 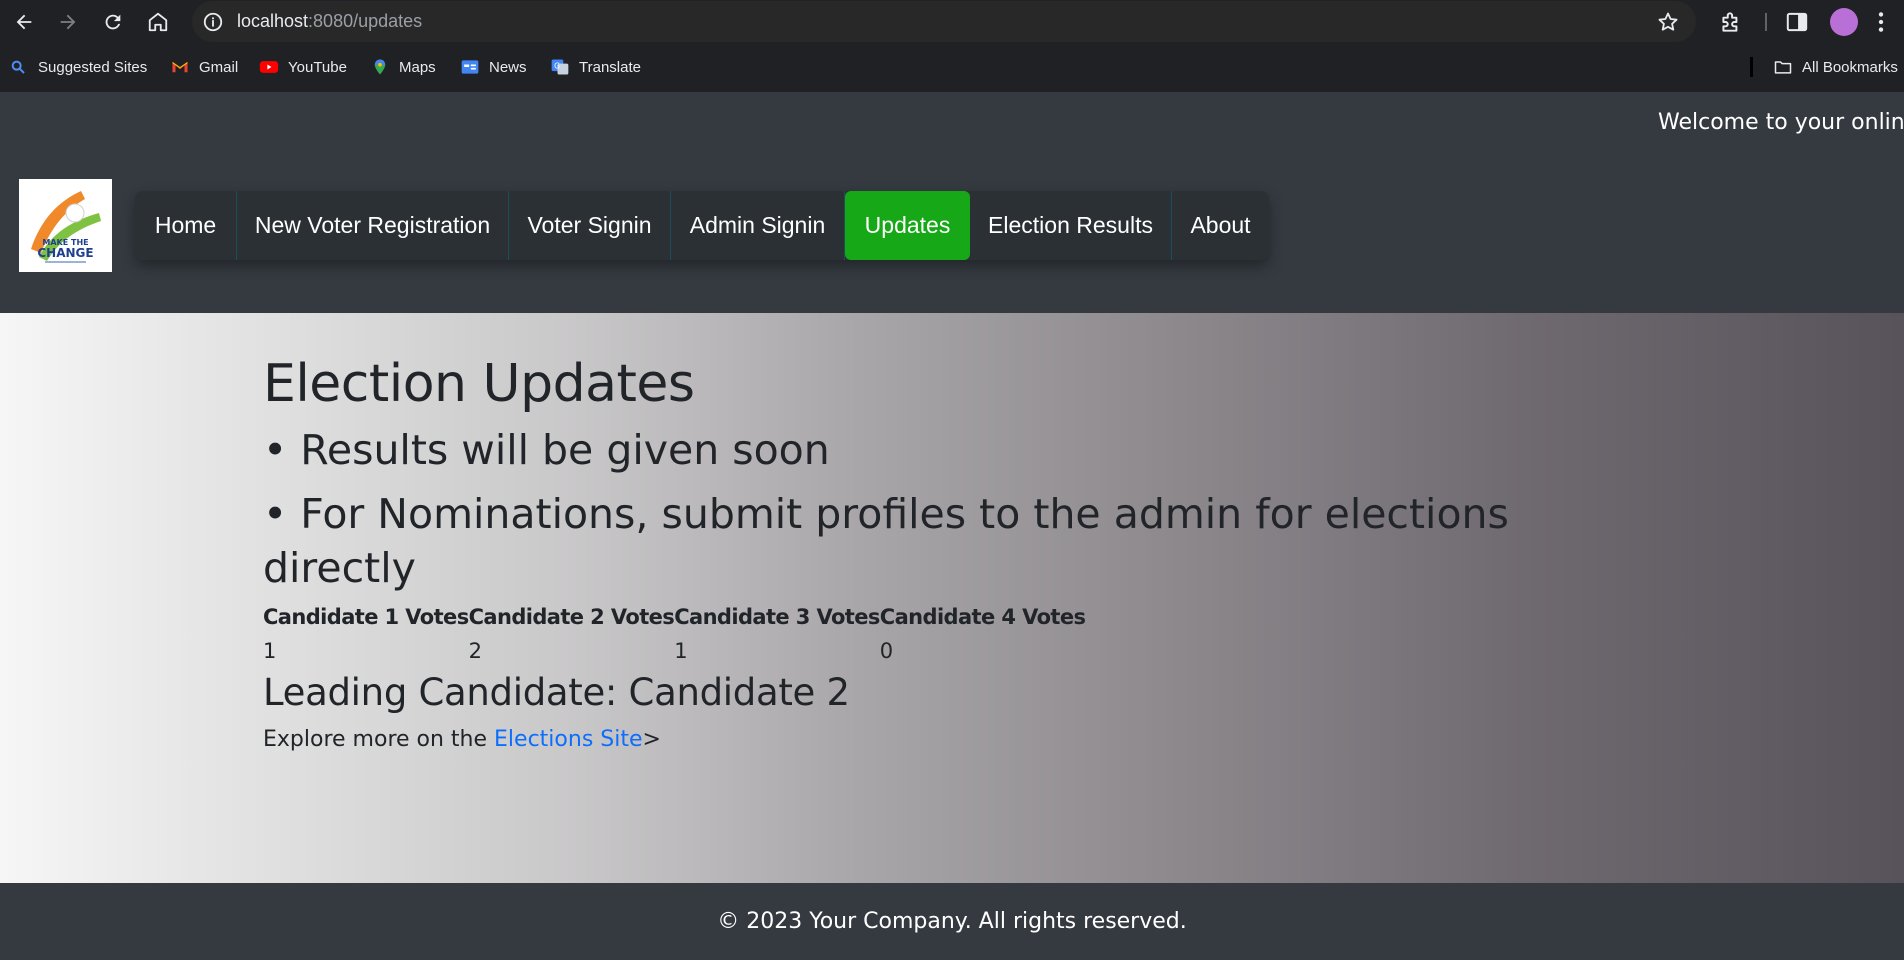 What do you see at coordinates (269, 67) in the screenshot?
I see `youtube-icon` at bounding box center [269, 67].